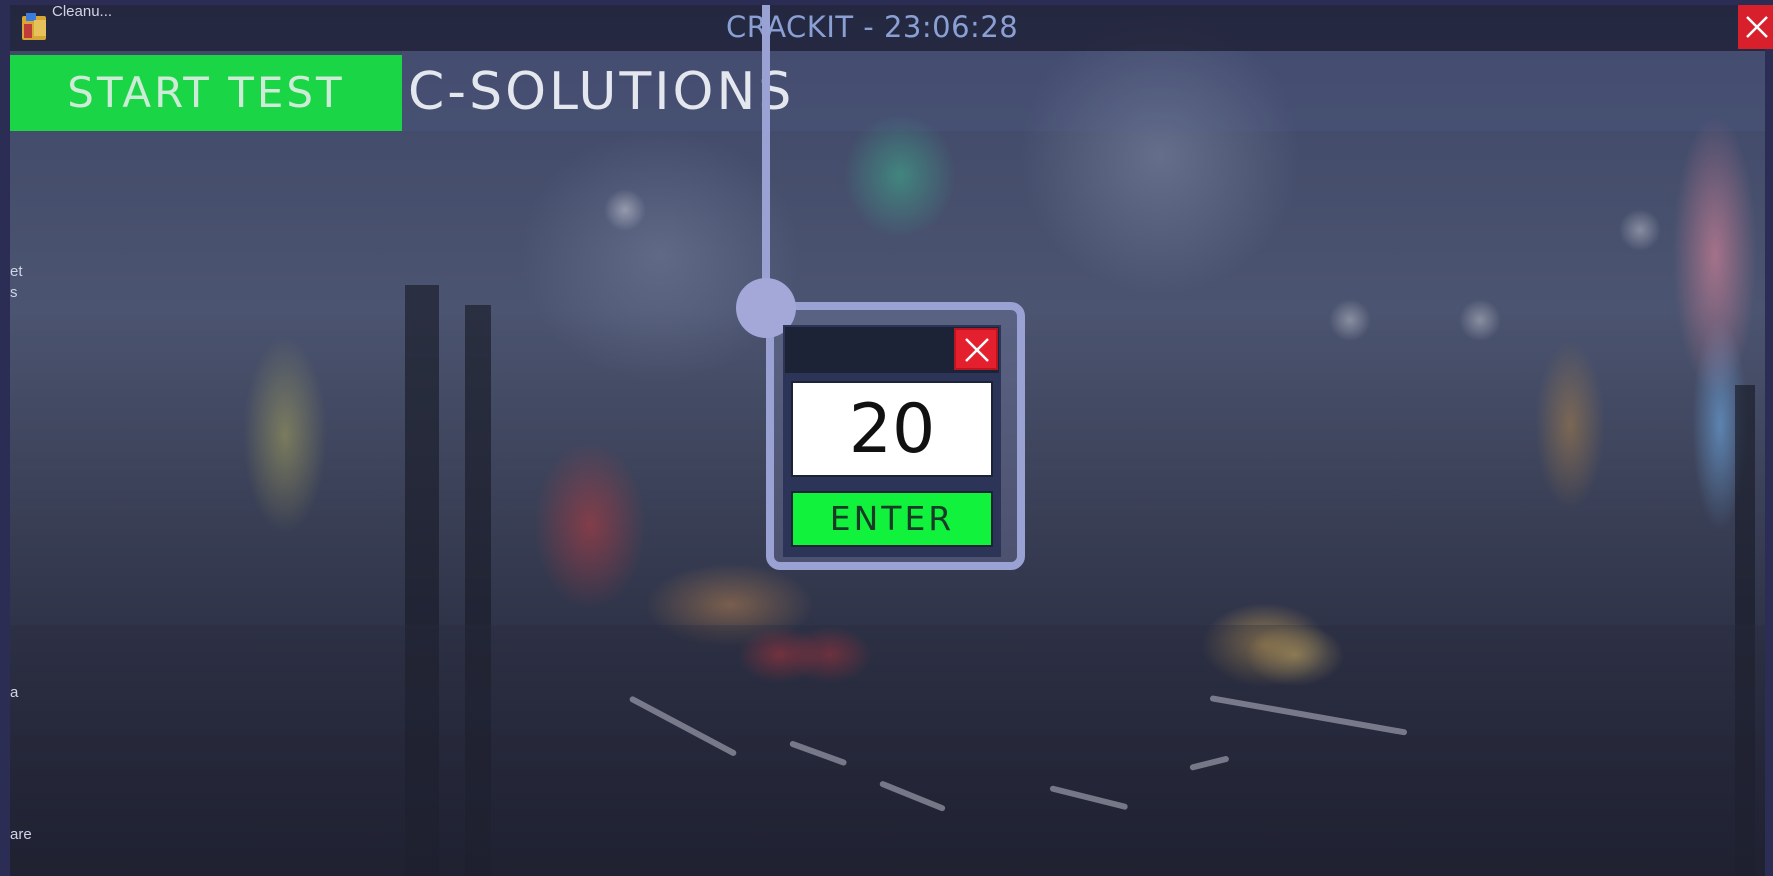 This screenshot has width=1773, height=876. I want to click on folder-app-icon, so click(35, 26).